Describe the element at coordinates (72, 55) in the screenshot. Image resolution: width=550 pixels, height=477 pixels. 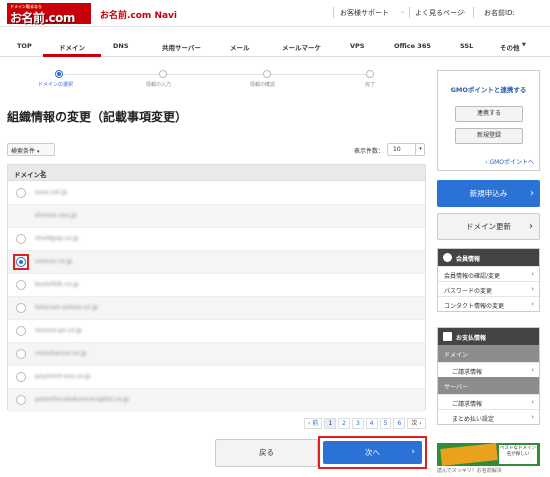
I see `active-tab-indicator` at that location.